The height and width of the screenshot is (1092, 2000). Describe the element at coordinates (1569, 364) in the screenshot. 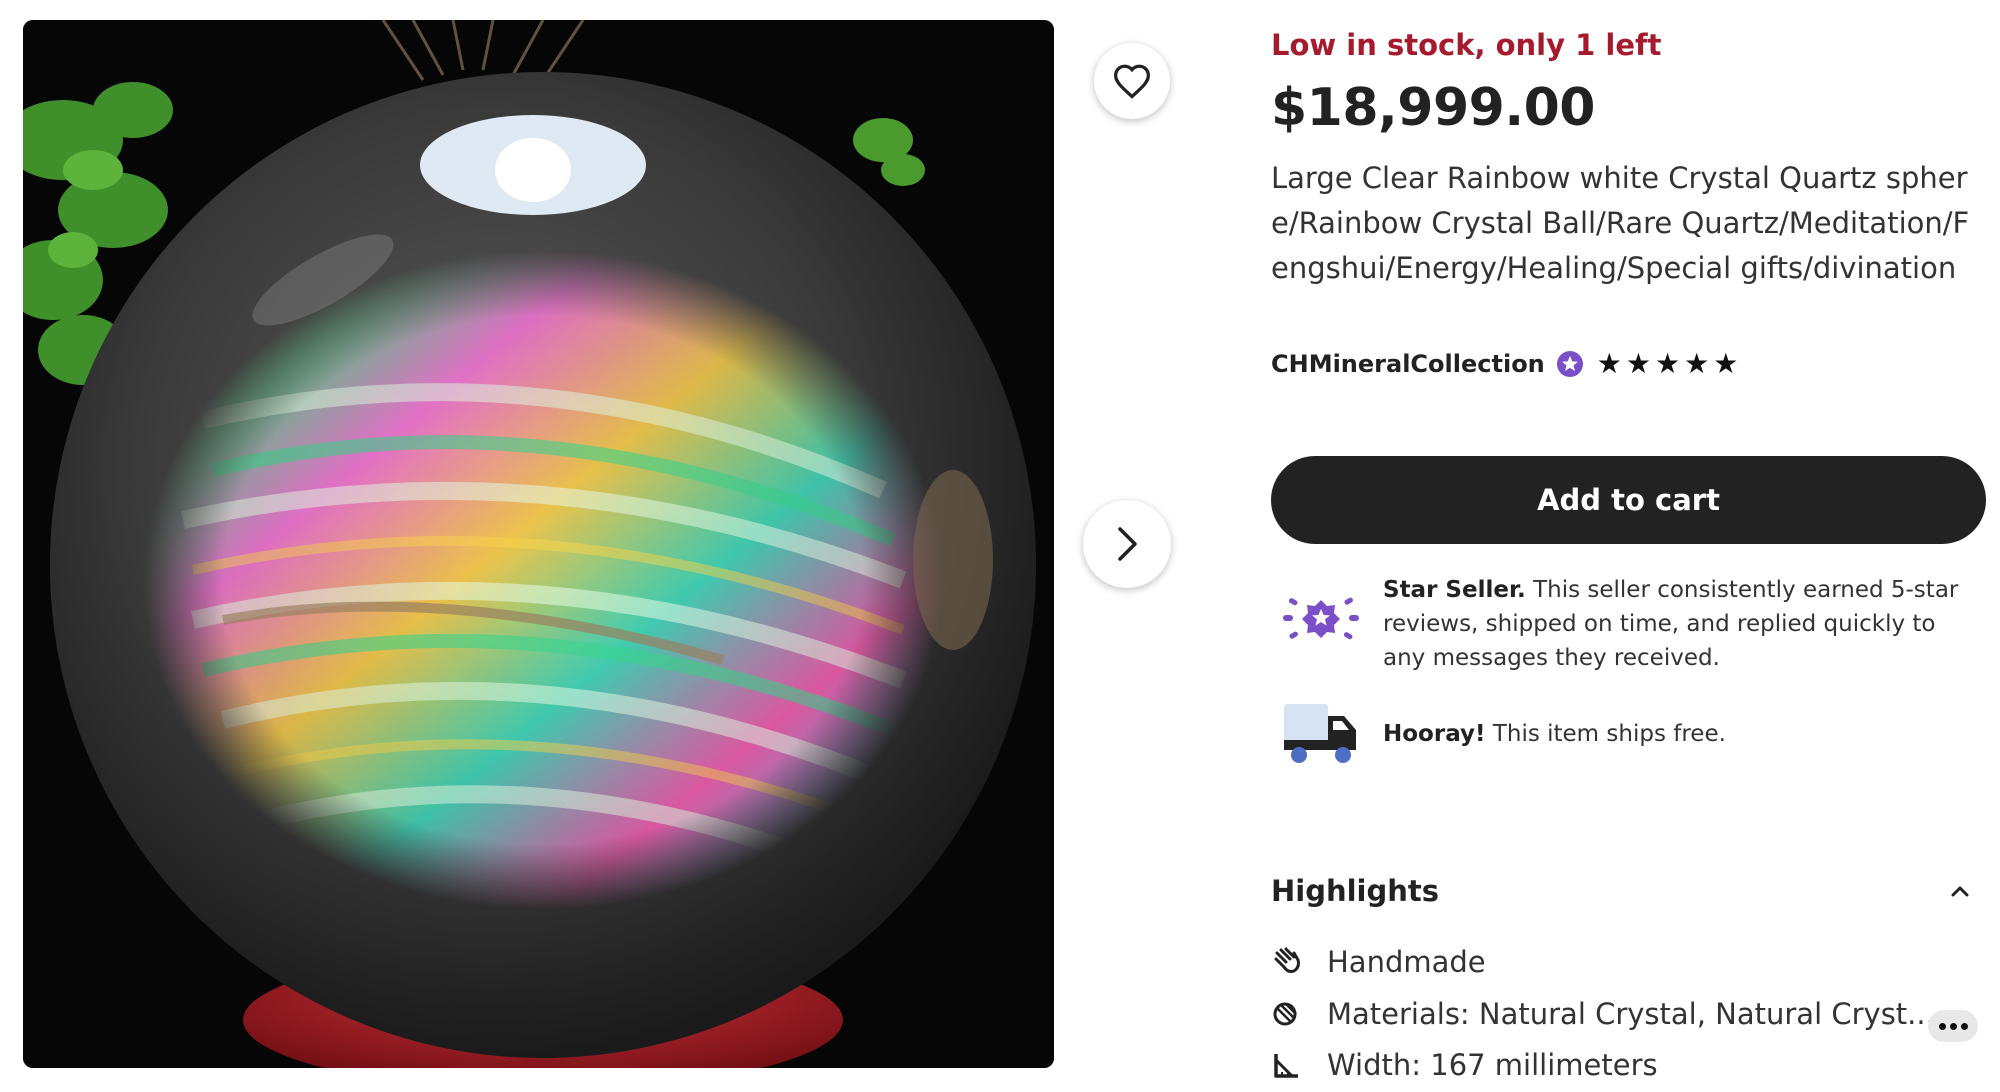

I see `star-seller-badge-icon` at that location.